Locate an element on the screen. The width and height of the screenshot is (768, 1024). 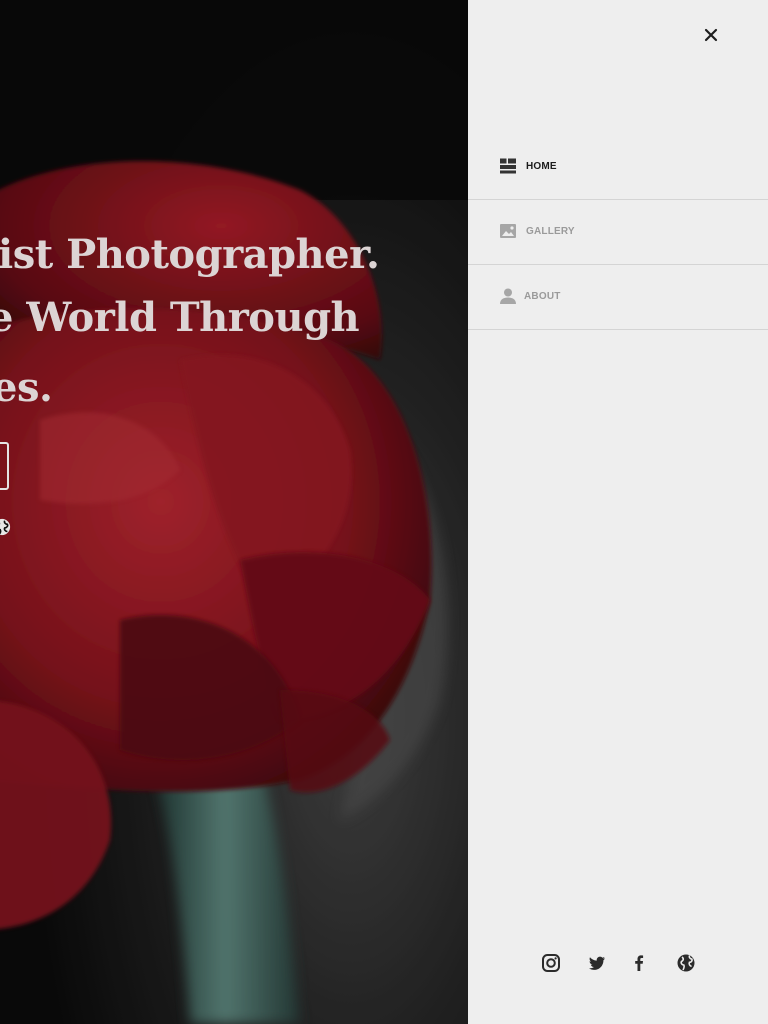
nav-item-home: HOME is located at coordinates (618, 167).